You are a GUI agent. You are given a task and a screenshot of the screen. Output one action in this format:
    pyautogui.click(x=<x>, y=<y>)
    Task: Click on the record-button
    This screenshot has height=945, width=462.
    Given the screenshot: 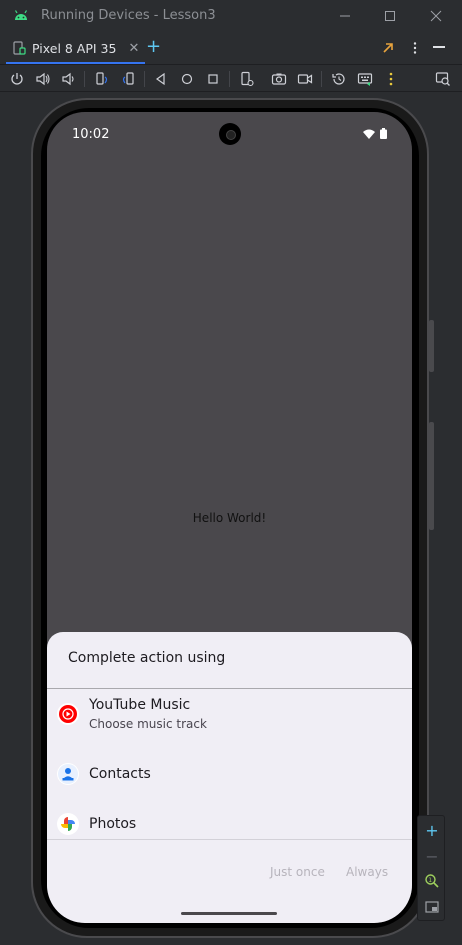 What is the action you would take?
    pyautogui.click(x=305, y=79)
    